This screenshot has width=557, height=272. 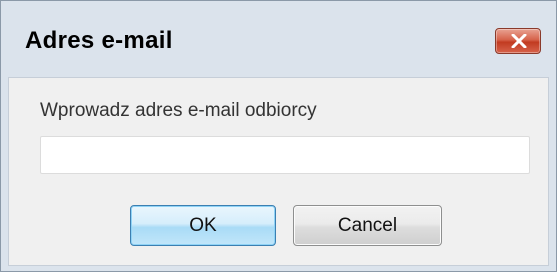 I want to click on close-button, so click(x=518, y=41).